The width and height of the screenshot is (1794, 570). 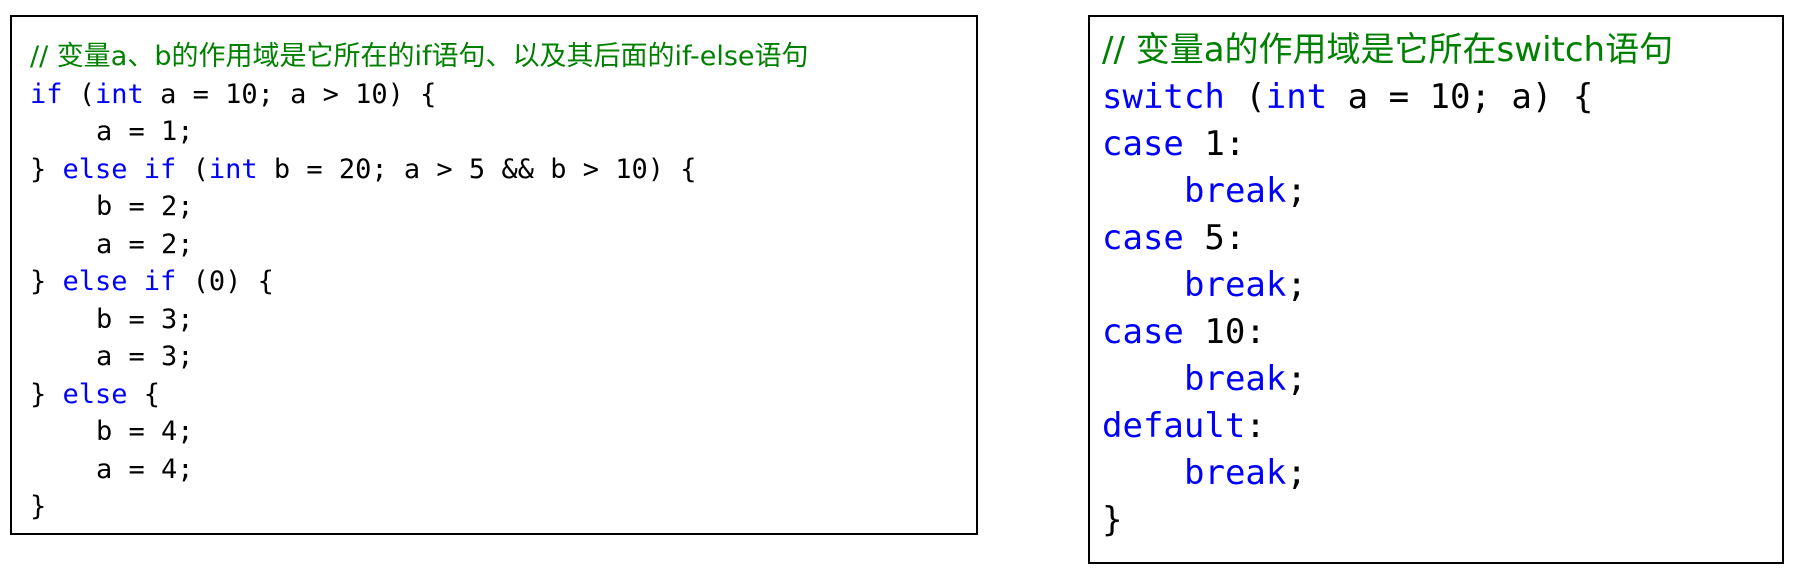 What do you see at coordinates (1163, 97) in the screenshot?
I see `code-keyword: switch` at bounding box center [1163, 97].